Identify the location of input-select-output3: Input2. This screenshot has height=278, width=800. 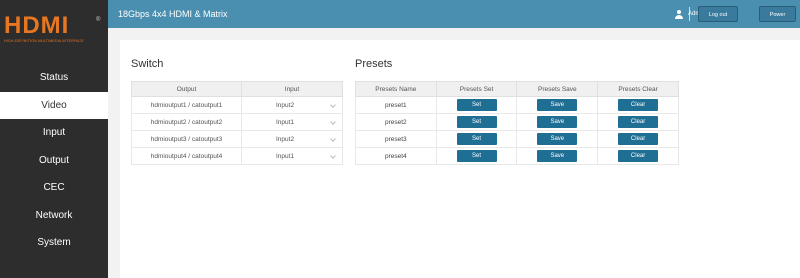
(292, 139).